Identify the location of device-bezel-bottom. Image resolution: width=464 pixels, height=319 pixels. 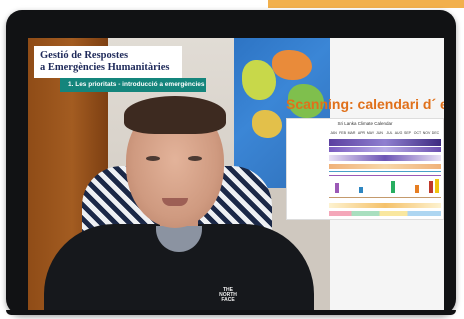
(231, 312).